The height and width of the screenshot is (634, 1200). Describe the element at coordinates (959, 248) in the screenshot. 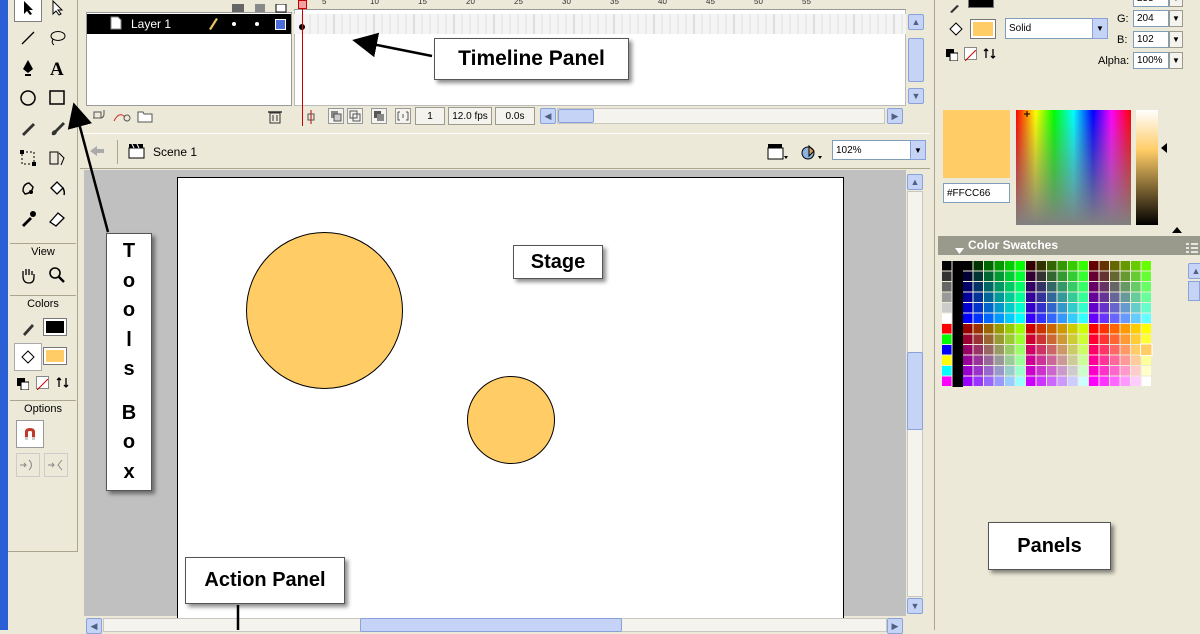

I see `swatches-collapse-icon` at that location.